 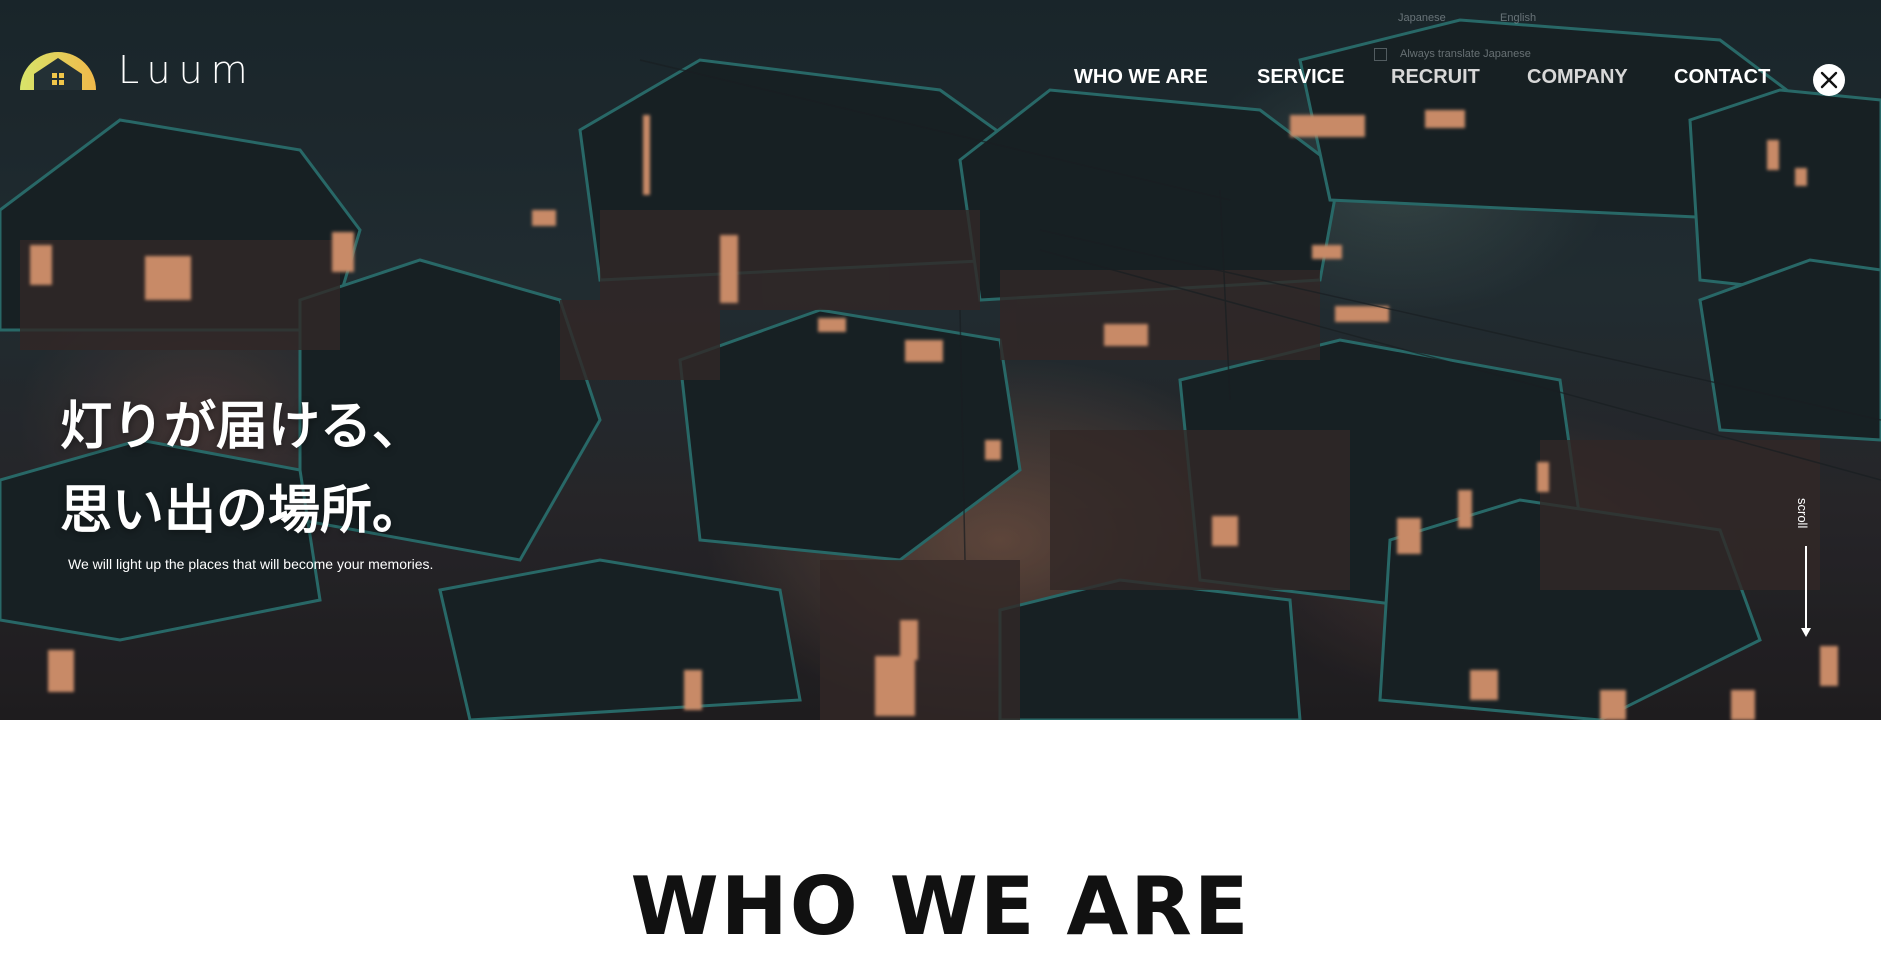 I want to click on x-social-link, so click(x=1829, y=80).